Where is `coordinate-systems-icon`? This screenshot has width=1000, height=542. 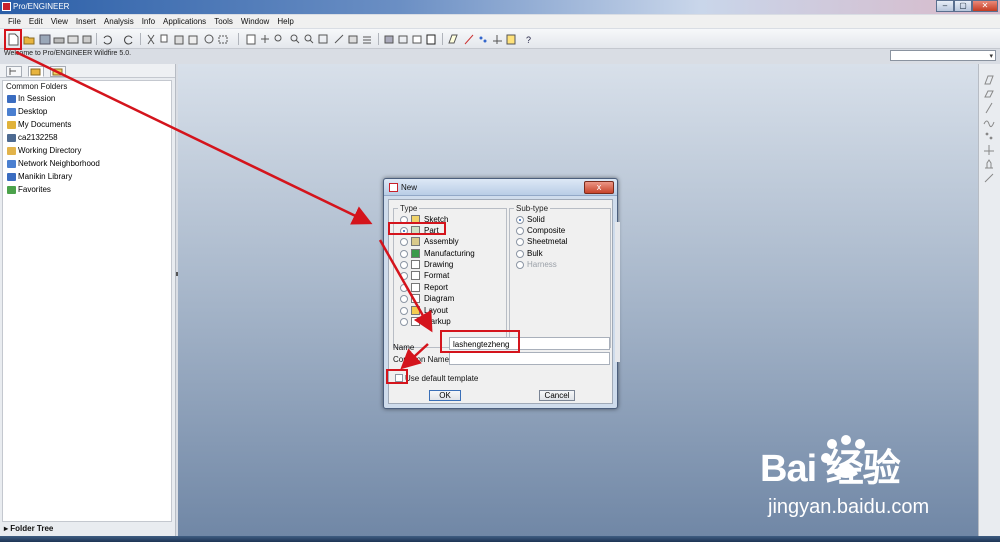
coordinate-systems-icon is located at coordinates (496, 38).